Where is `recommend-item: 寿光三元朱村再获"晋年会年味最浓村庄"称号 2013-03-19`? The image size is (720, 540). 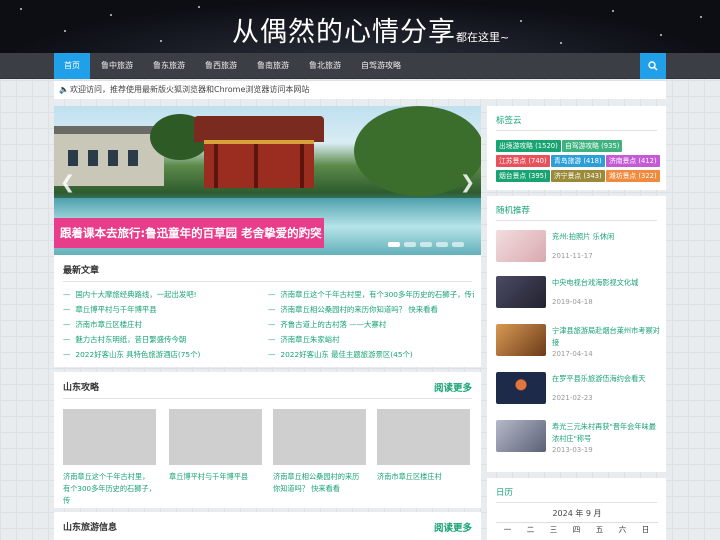 recommend-item: 寿光三元朱村再获"晋年会年味最浓村庄"称号 2013-03-19 is located at coordinates (576, 443).